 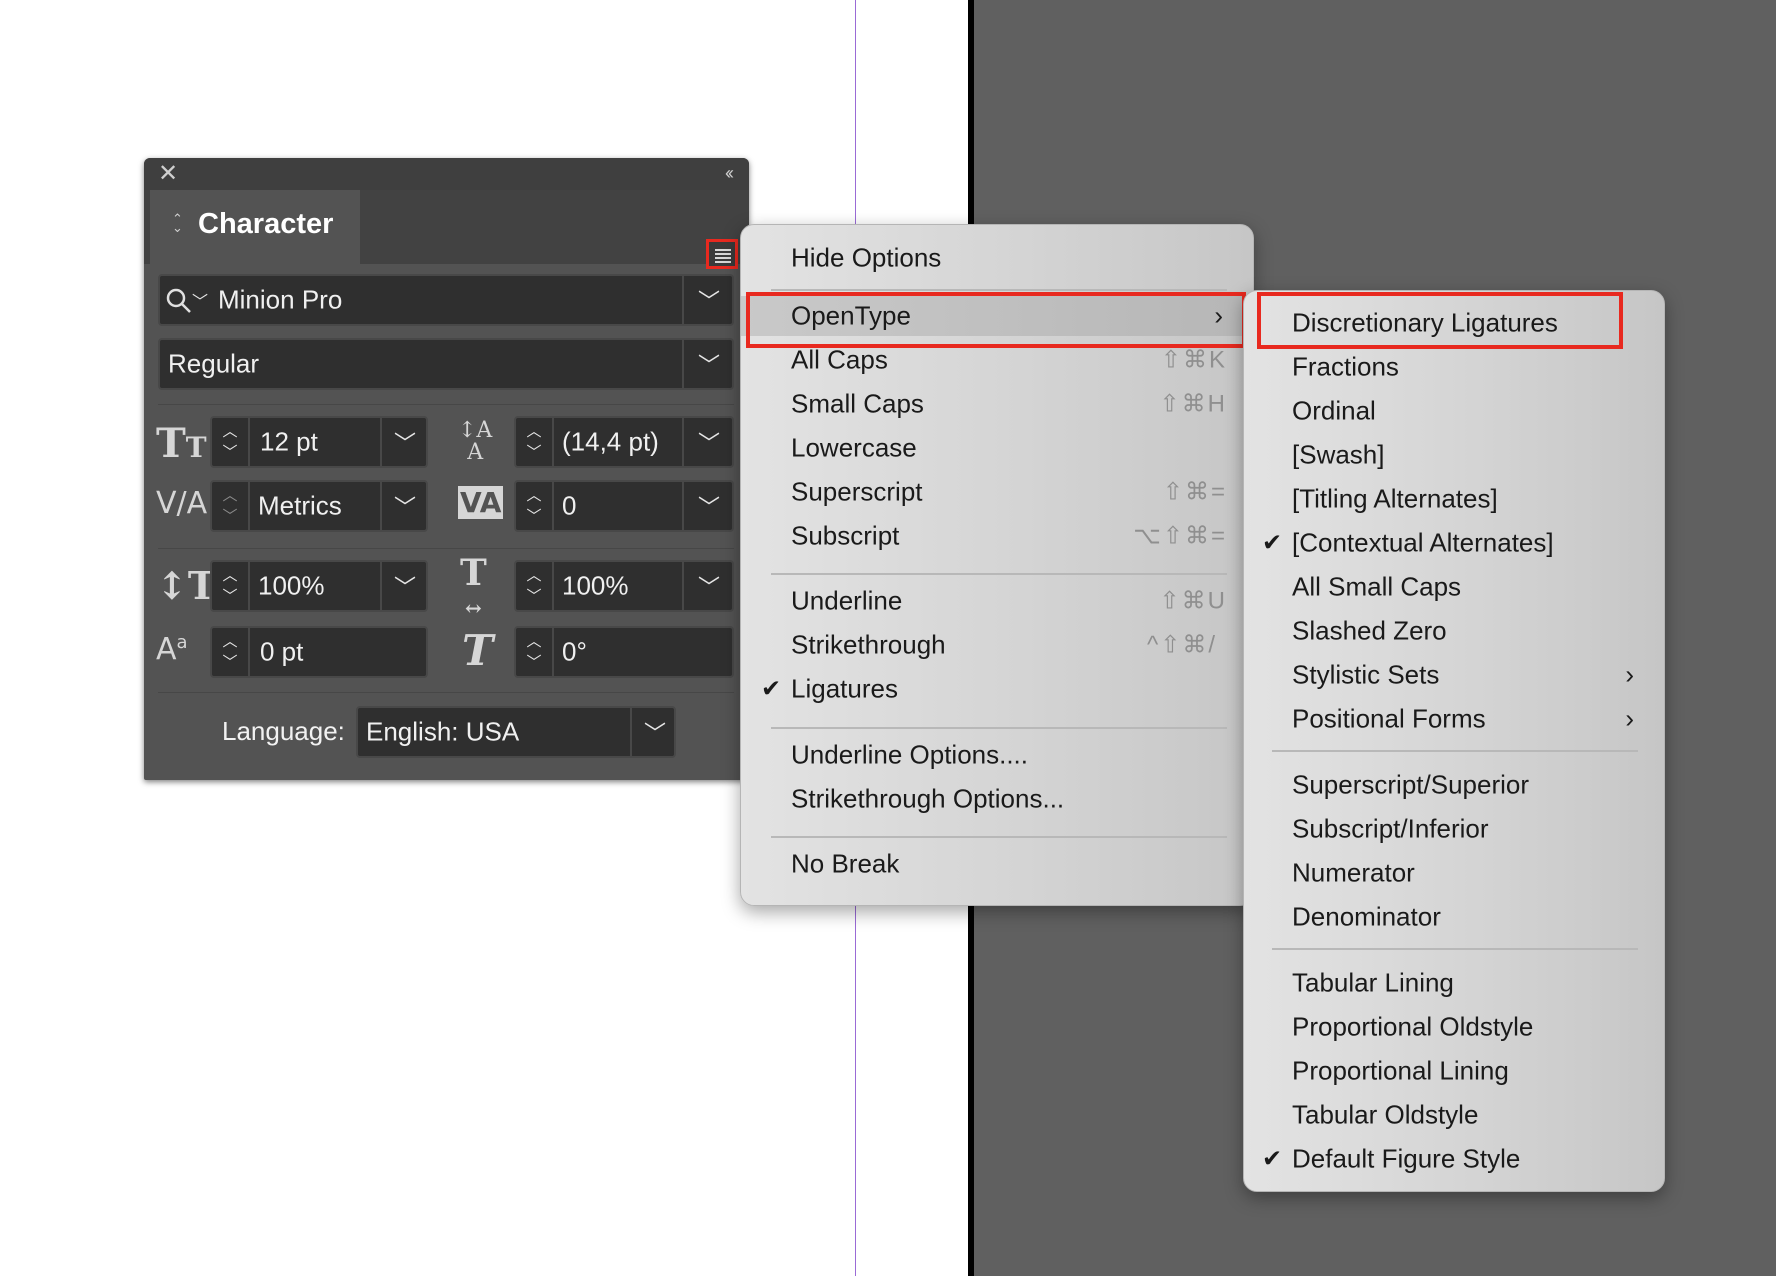 I want to click on baseline-shift-field: ︿ ﹀ 0 pt, so click(x=319, y=652).